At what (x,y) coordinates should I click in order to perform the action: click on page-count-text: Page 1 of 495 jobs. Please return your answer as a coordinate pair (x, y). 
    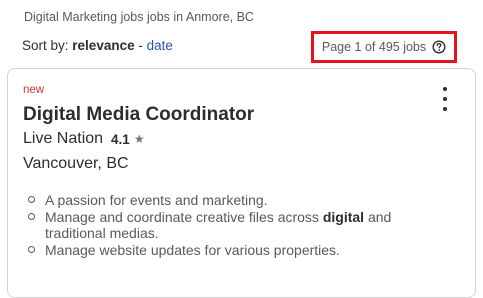
    Looking at the image, I should click on (374, 47).